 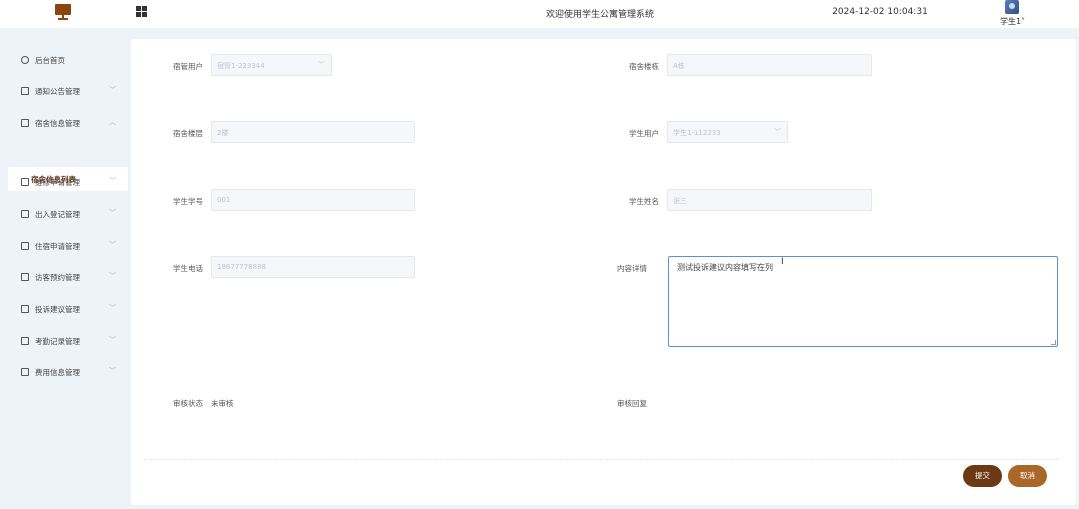 I want to click on content-textarea: 测试投诉建议内容填写在列, so click(x=863, y=301).